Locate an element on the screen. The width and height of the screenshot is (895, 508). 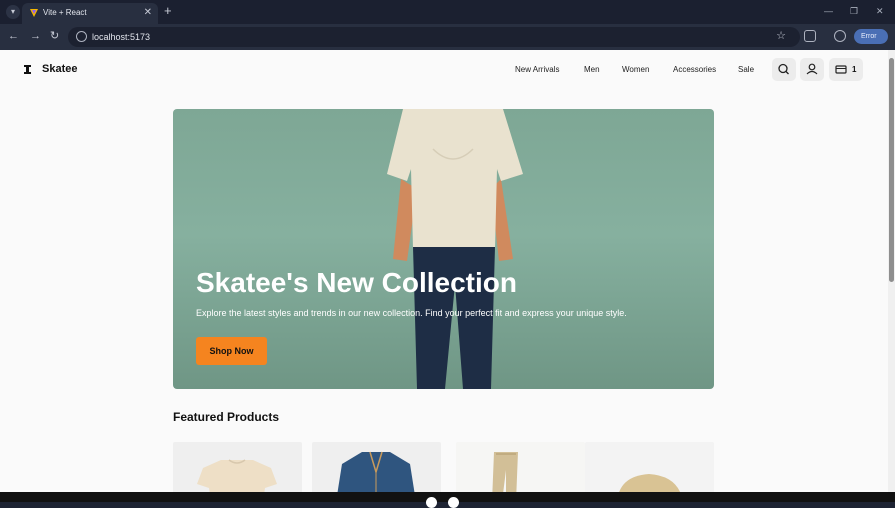
hero-title: Skatee's New Collection is located at coordinates (356, 282).